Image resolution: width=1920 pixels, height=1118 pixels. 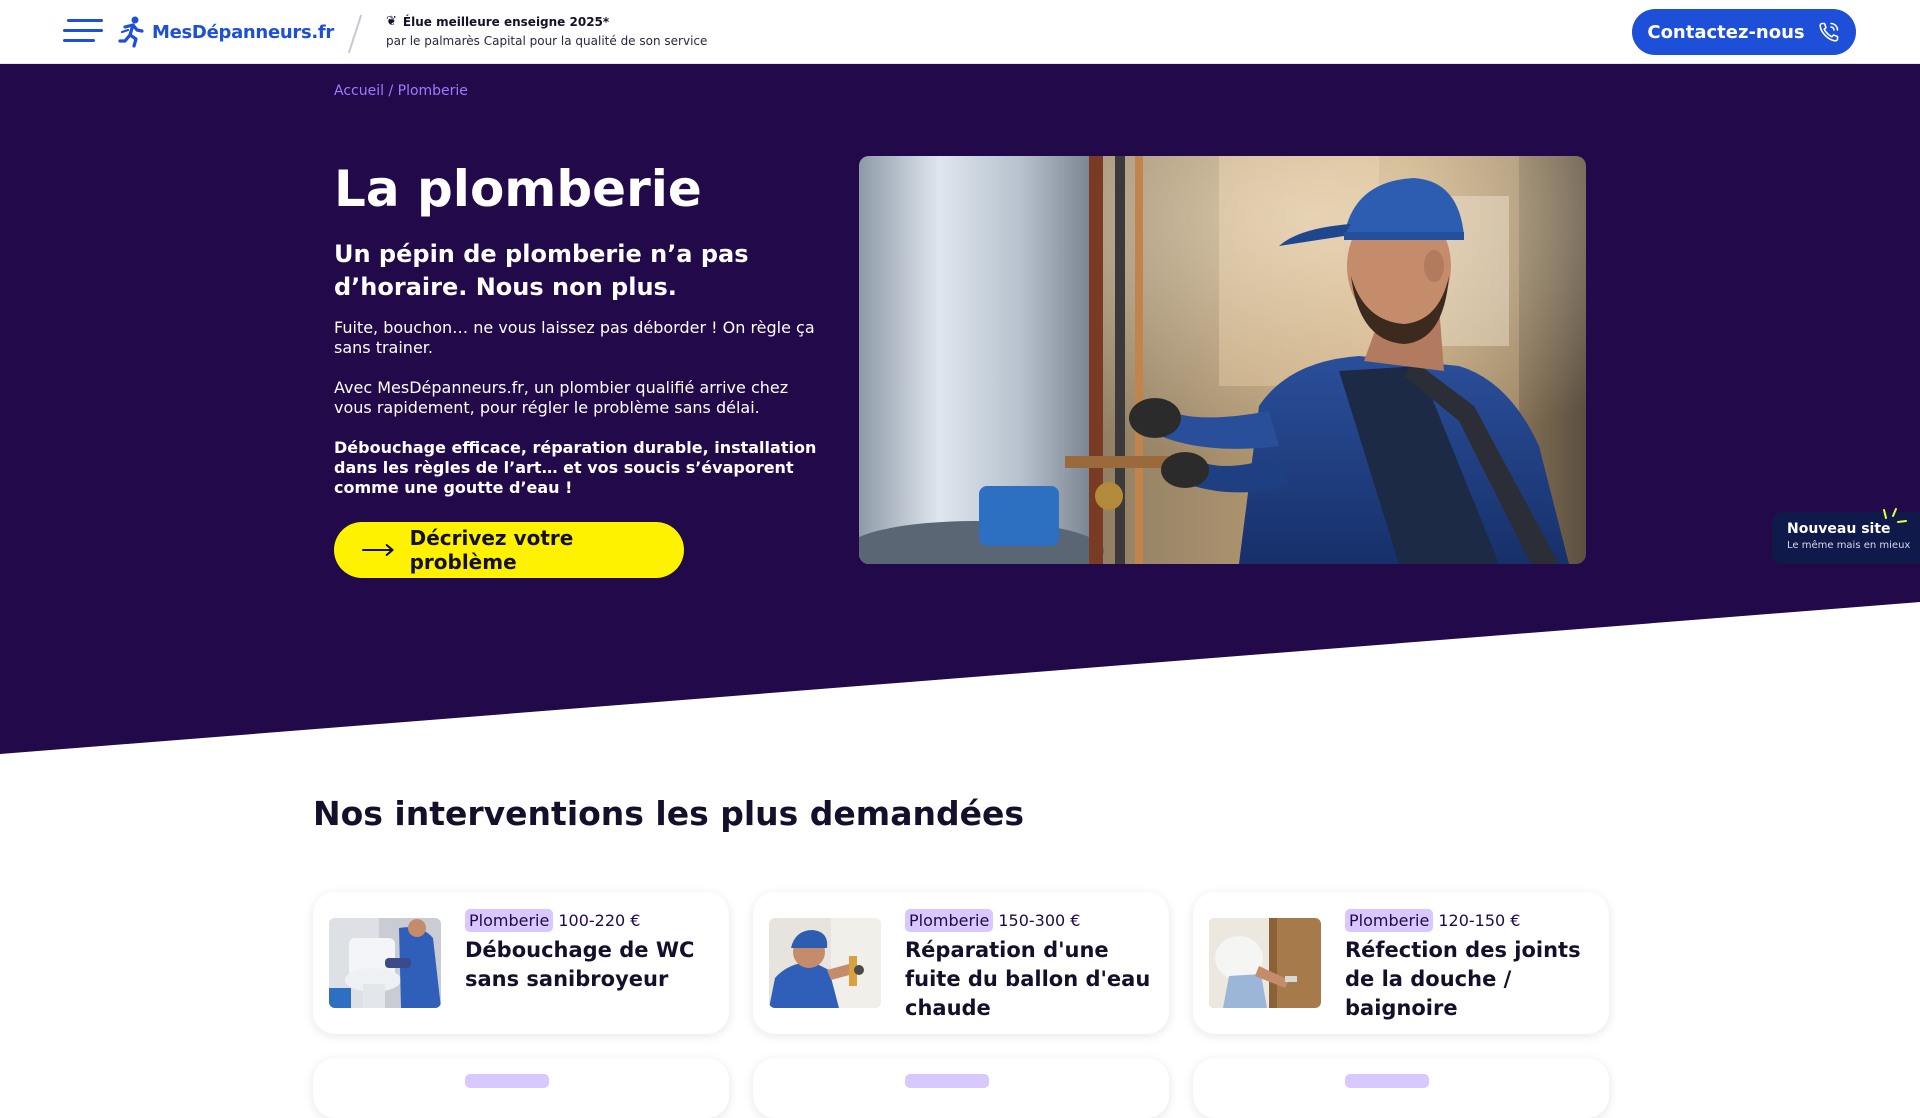 What do you see at coordinates (1479, 920) in the screenshot?
I see `card-price: 120-150 €` at bounding box center [1479, 920].